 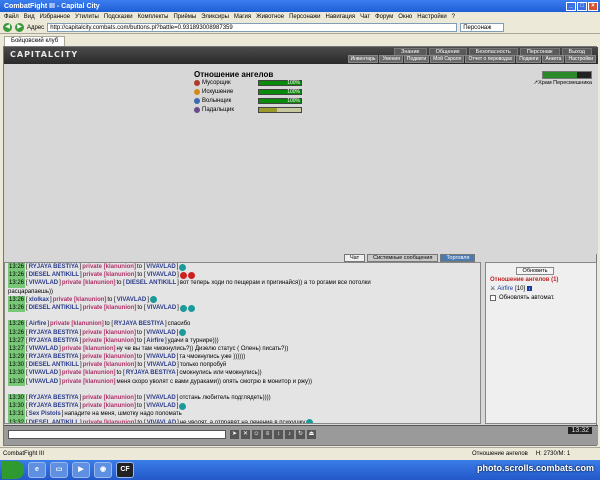 I want to click on sound-icon: ♪, so click(x=289, y=434).